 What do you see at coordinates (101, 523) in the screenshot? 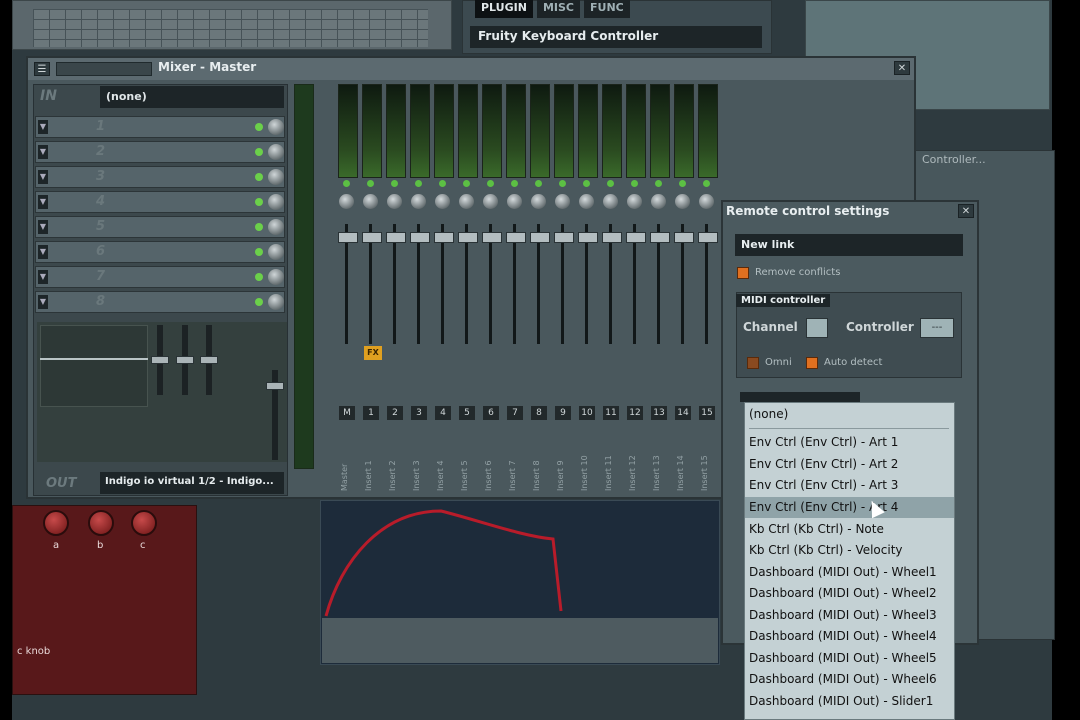
I see `knob-b` at bounding box center [101, 523].